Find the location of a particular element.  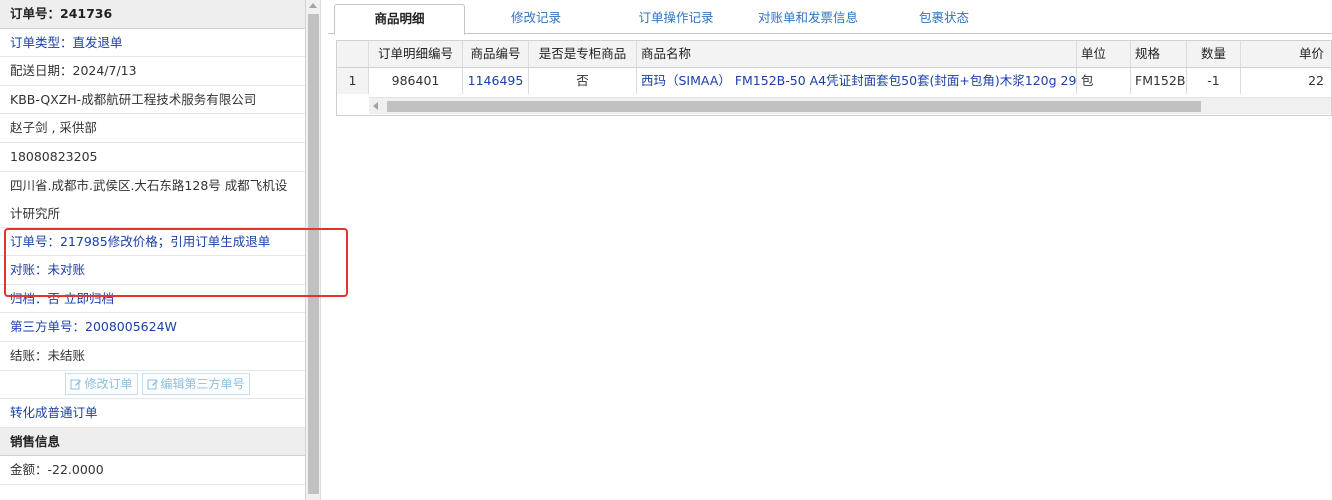

cell-quantity: -1 is located at coordinates (1214, 81).